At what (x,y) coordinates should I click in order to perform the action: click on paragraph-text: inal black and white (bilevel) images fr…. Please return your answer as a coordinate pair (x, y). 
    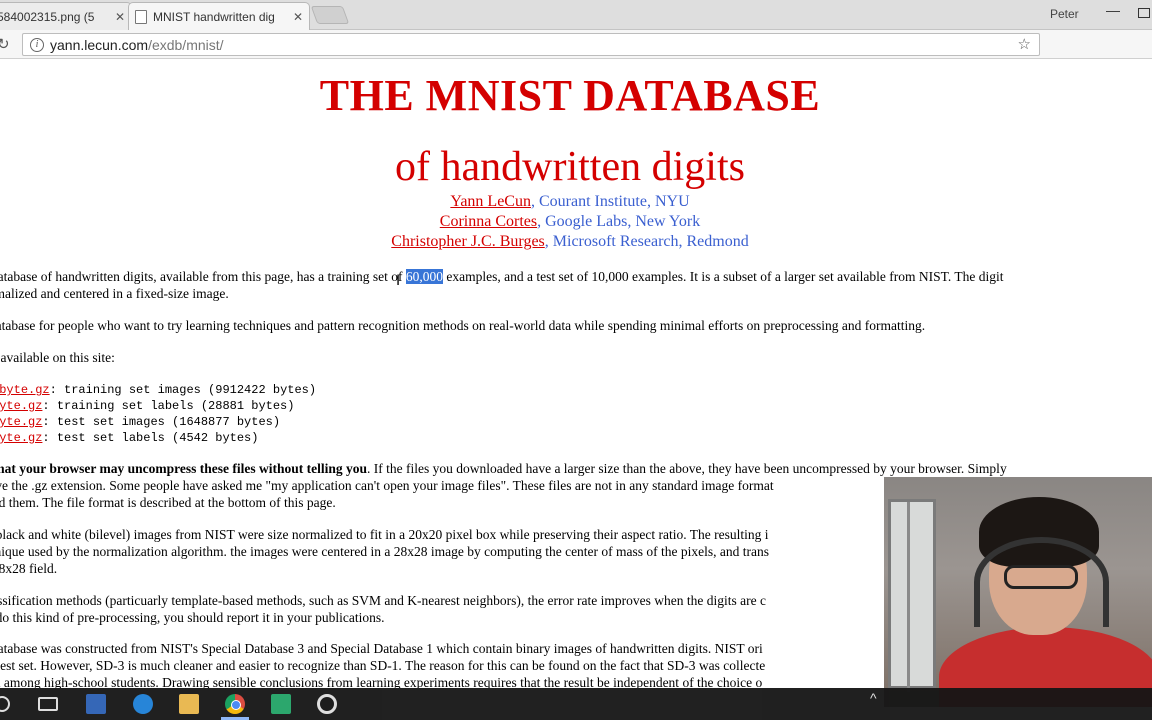
    Looking at the image, I should click on (384, 534).